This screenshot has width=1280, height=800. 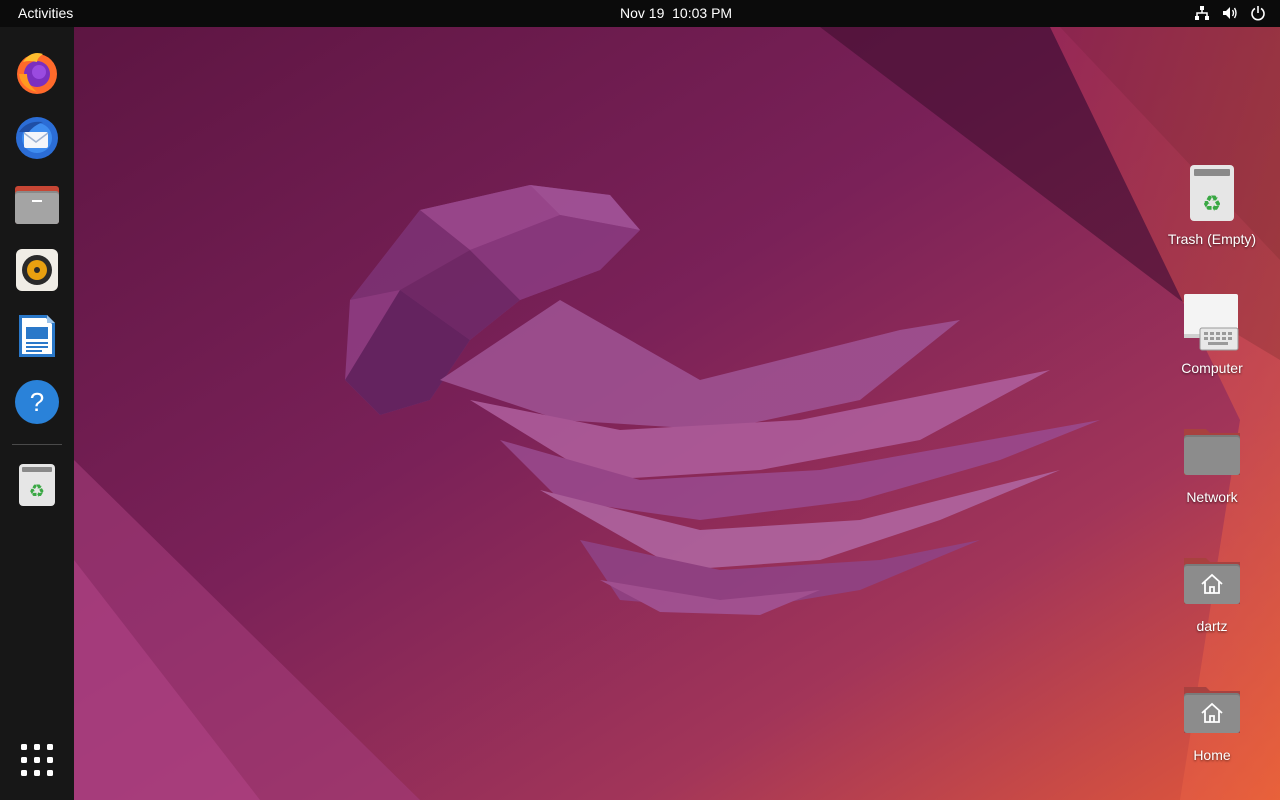 I want to click on firefox-icon, so click(x=37, y=73).